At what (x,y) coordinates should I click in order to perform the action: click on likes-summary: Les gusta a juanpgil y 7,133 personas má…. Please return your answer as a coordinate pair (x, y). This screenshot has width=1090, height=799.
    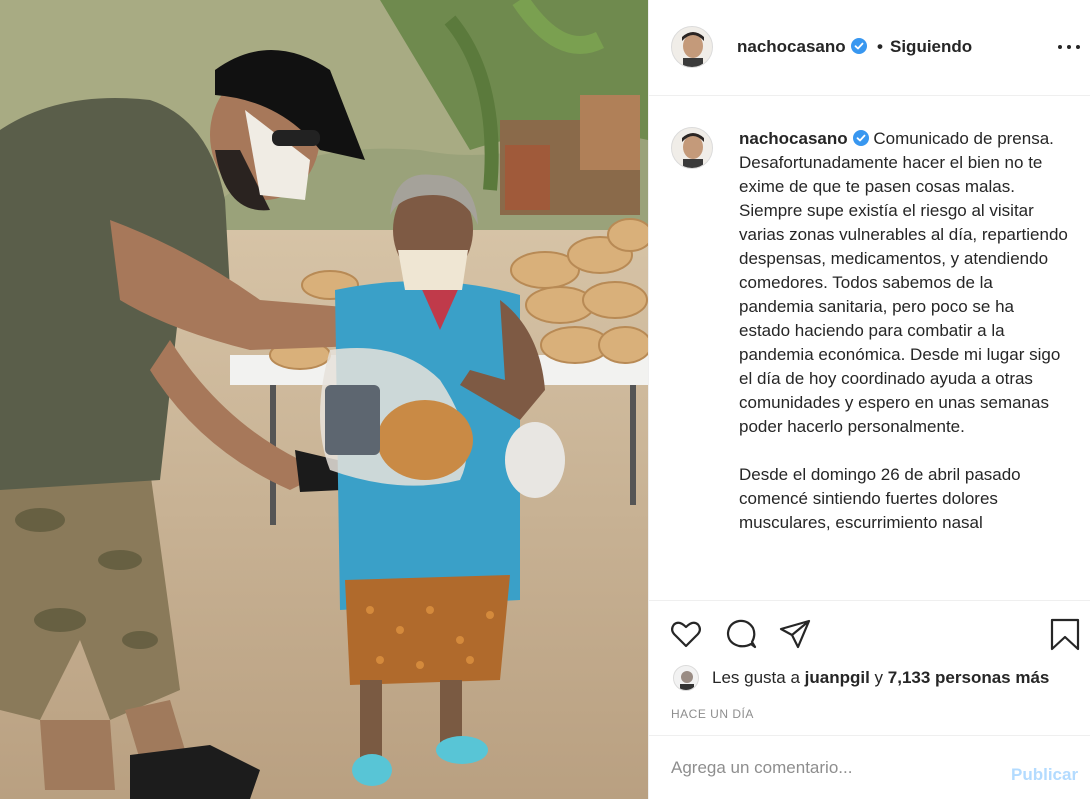
    Looking at the image, I should click on (860, 678).